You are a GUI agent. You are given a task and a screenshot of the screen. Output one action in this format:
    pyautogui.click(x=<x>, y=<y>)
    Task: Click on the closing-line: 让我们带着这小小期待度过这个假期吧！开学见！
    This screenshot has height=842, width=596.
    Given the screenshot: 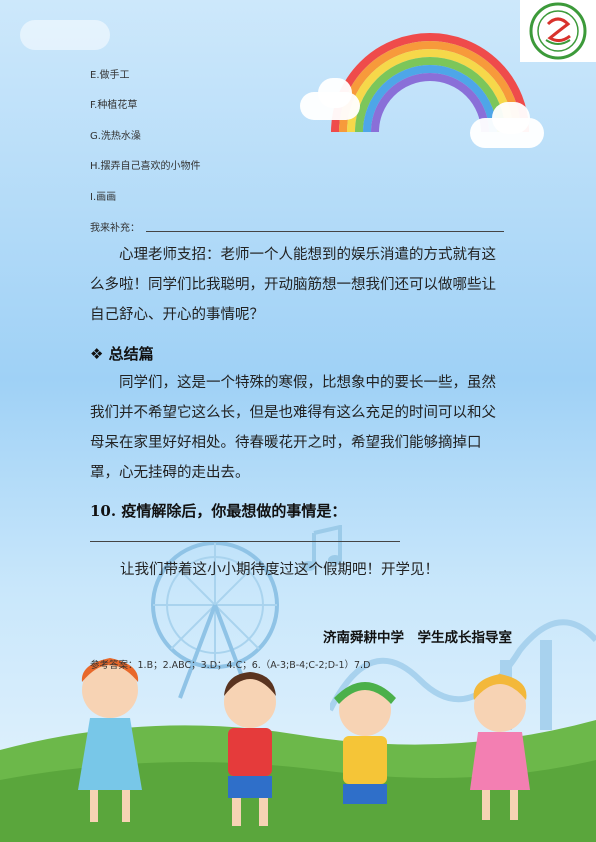 What is the action you would take?
    pyautogui.click(x=279, y=570)
    